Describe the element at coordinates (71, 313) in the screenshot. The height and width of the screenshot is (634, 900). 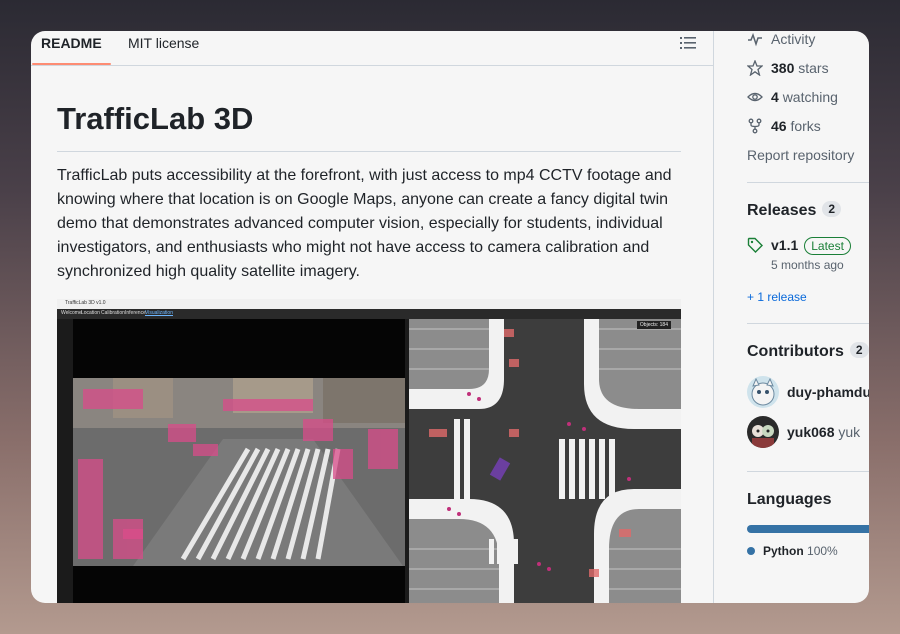
I see `app-menu-item: Welcome` at that location.